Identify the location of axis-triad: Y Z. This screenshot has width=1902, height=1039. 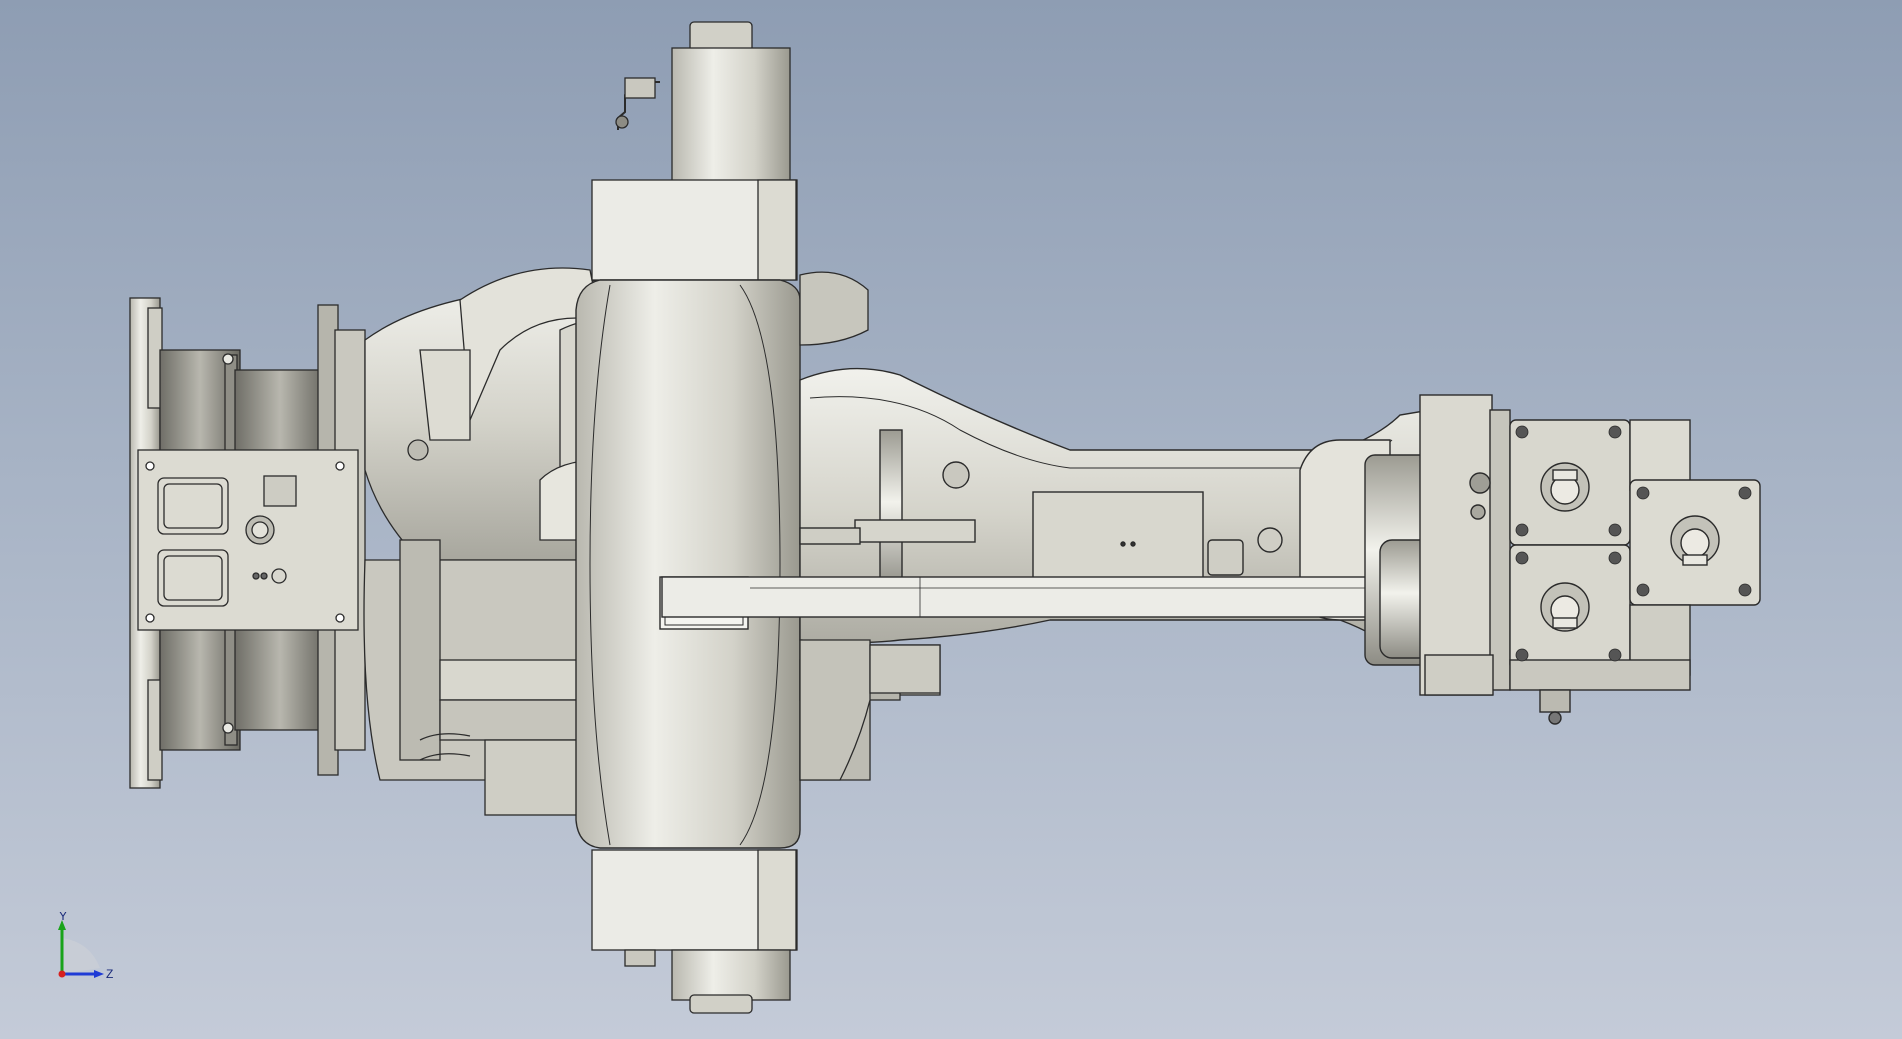
(85, 946).